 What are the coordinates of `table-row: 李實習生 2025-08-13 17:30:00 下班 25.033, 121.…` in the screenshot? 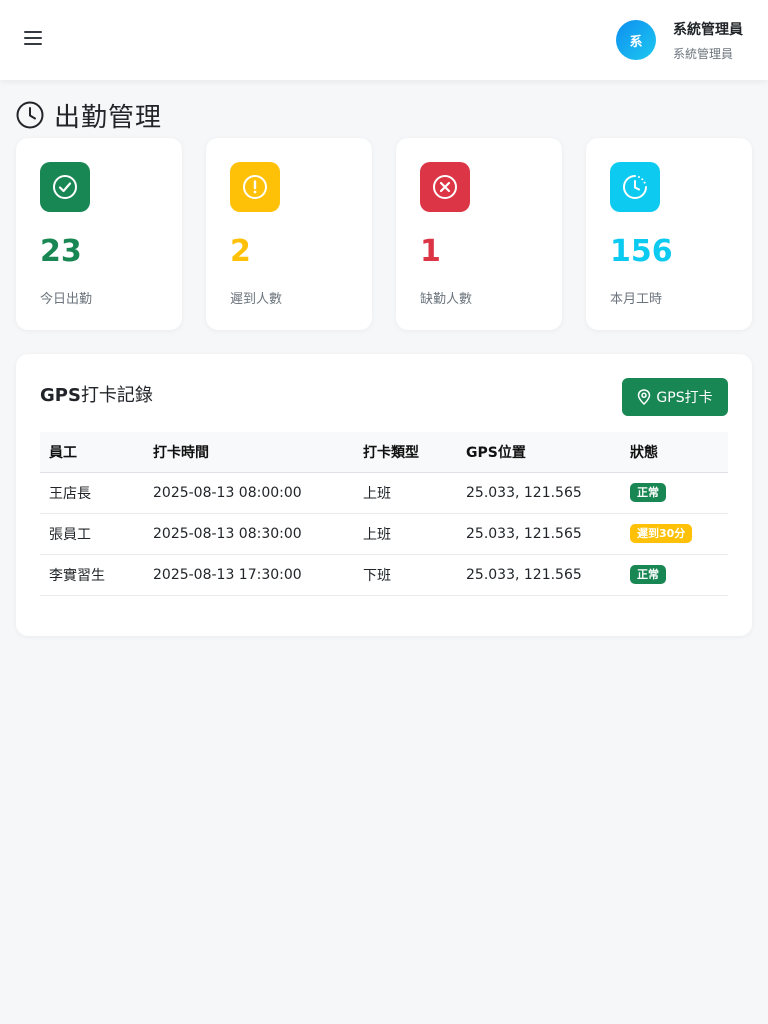 It's located at (384, 575).